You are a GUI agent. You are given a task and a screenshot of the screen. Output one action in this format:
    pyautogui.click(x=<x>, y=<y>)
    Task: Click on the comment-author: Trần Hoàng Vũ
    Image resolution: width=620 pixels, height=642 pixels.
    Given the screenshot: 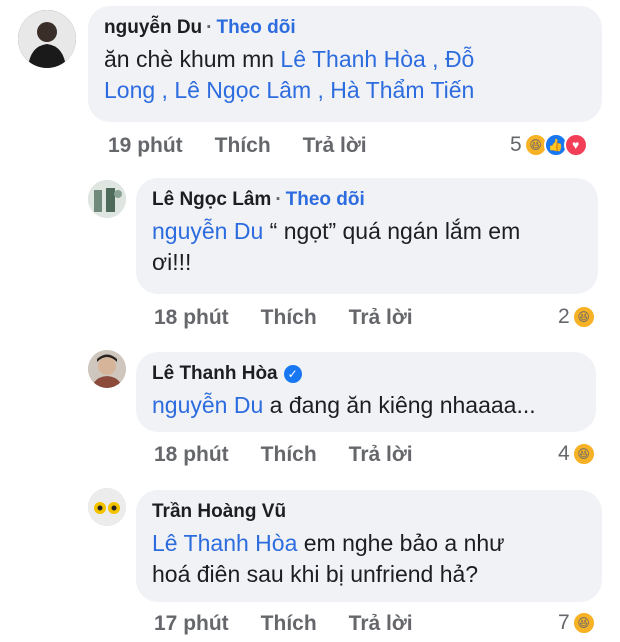 What is the action you would take?
    pyautogui.click(x=219, y=511)
    